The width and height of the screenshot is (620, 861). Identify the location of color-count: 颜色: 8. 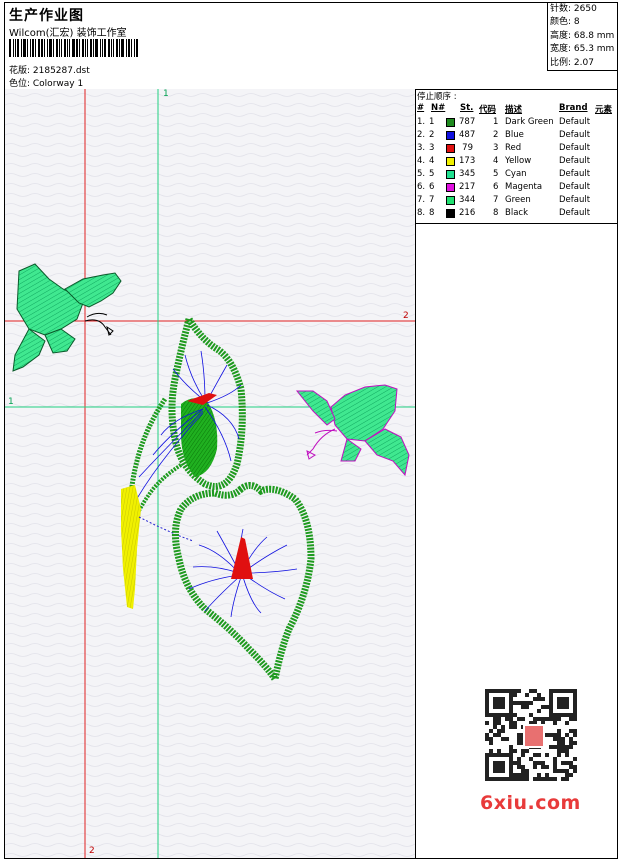
(565, 22).